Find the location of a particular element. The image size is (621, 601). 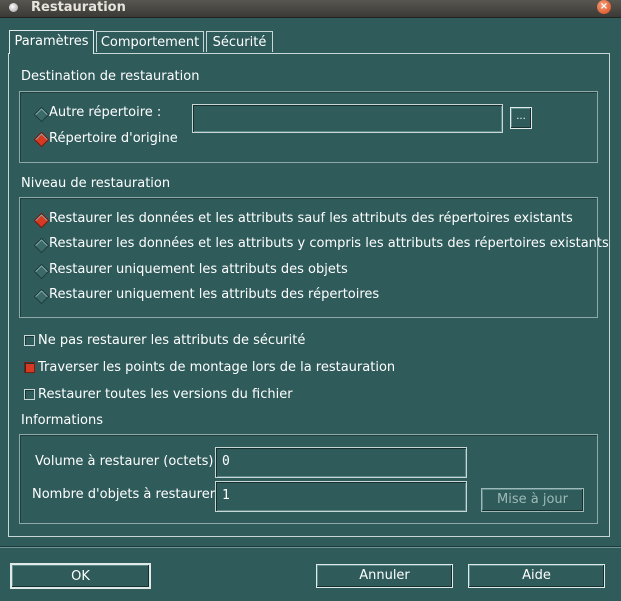

niveau-heading: Niveau de restauration is located at coordinates (96, 183).